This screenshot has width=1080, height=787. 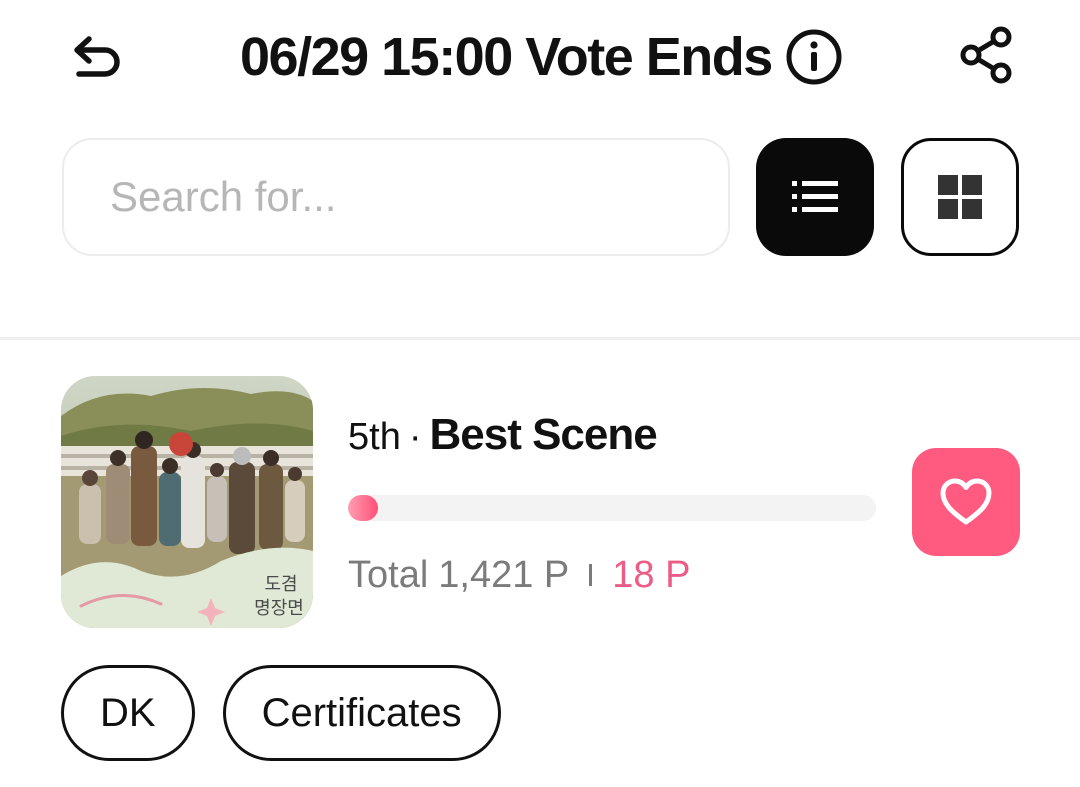 I want to click on share-button, so click(x=985, y=55).